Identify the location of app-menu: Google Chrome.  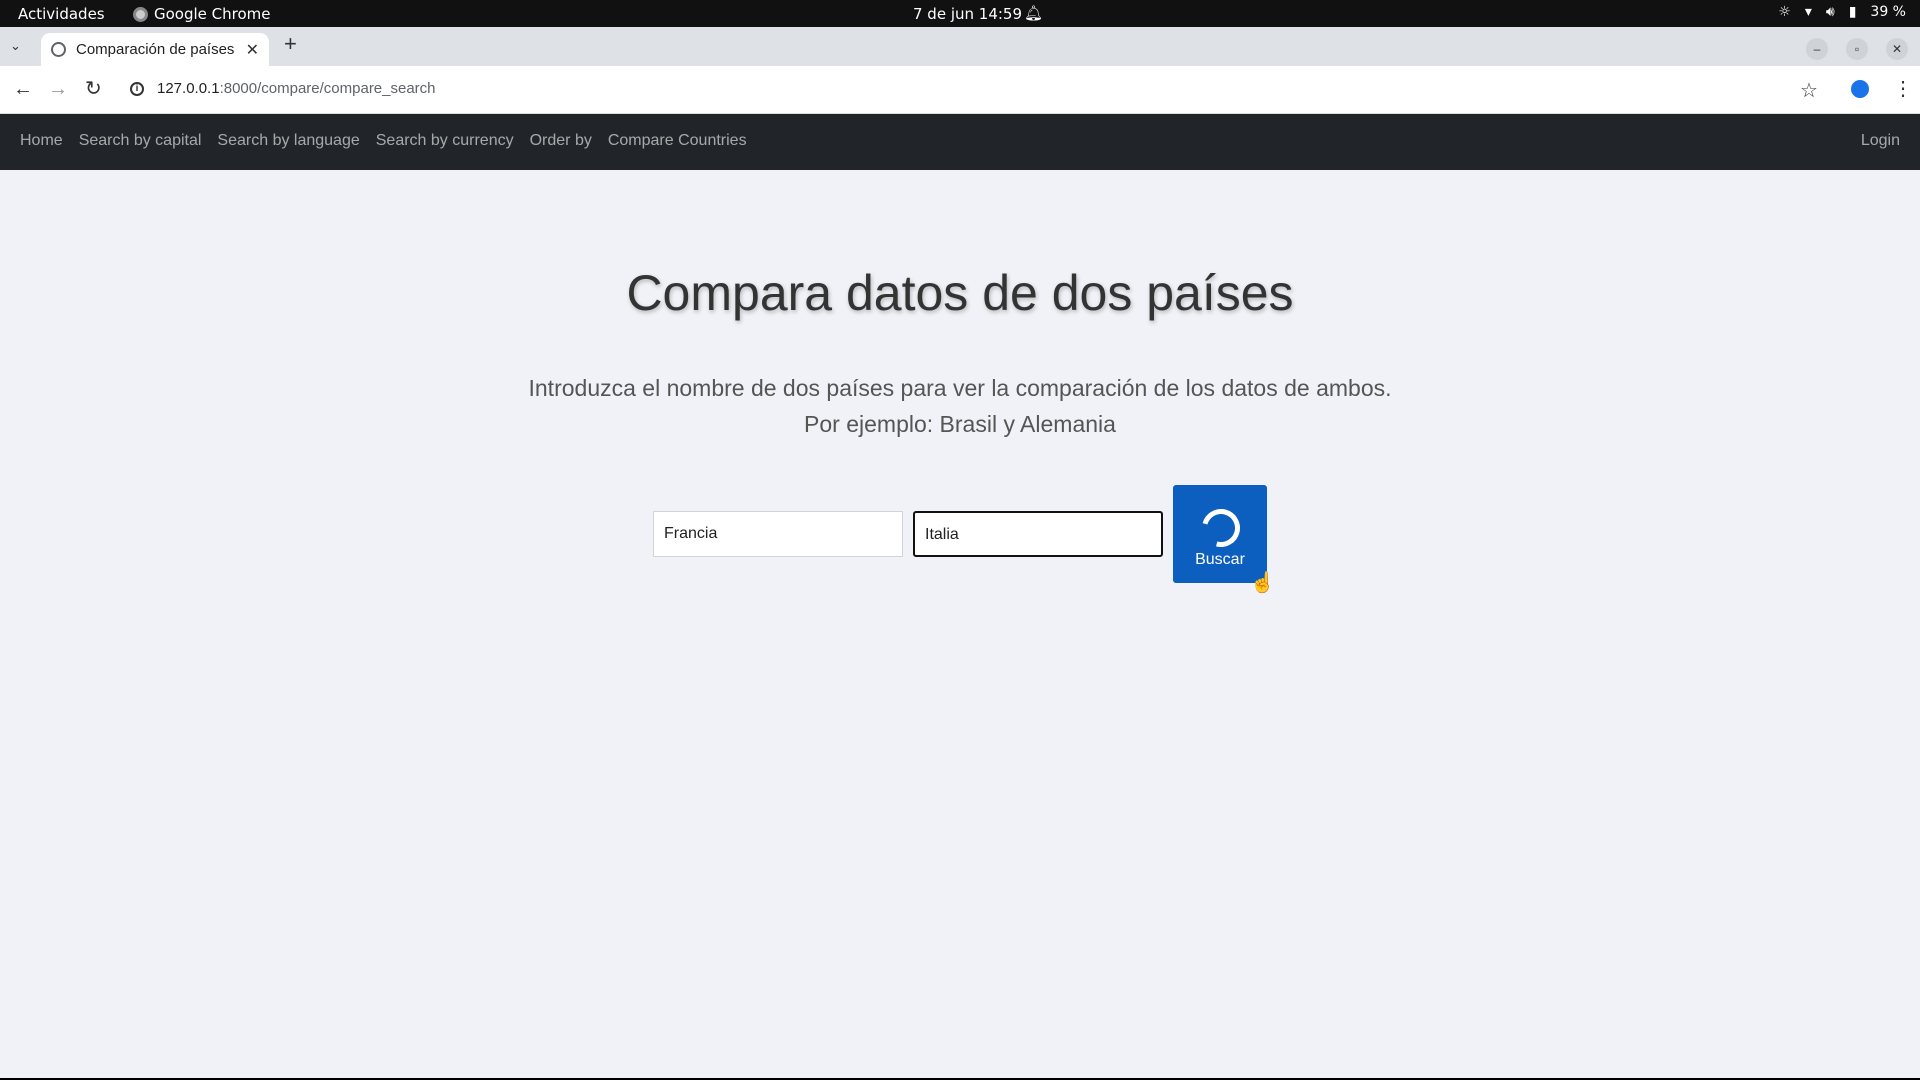
(202, 14).